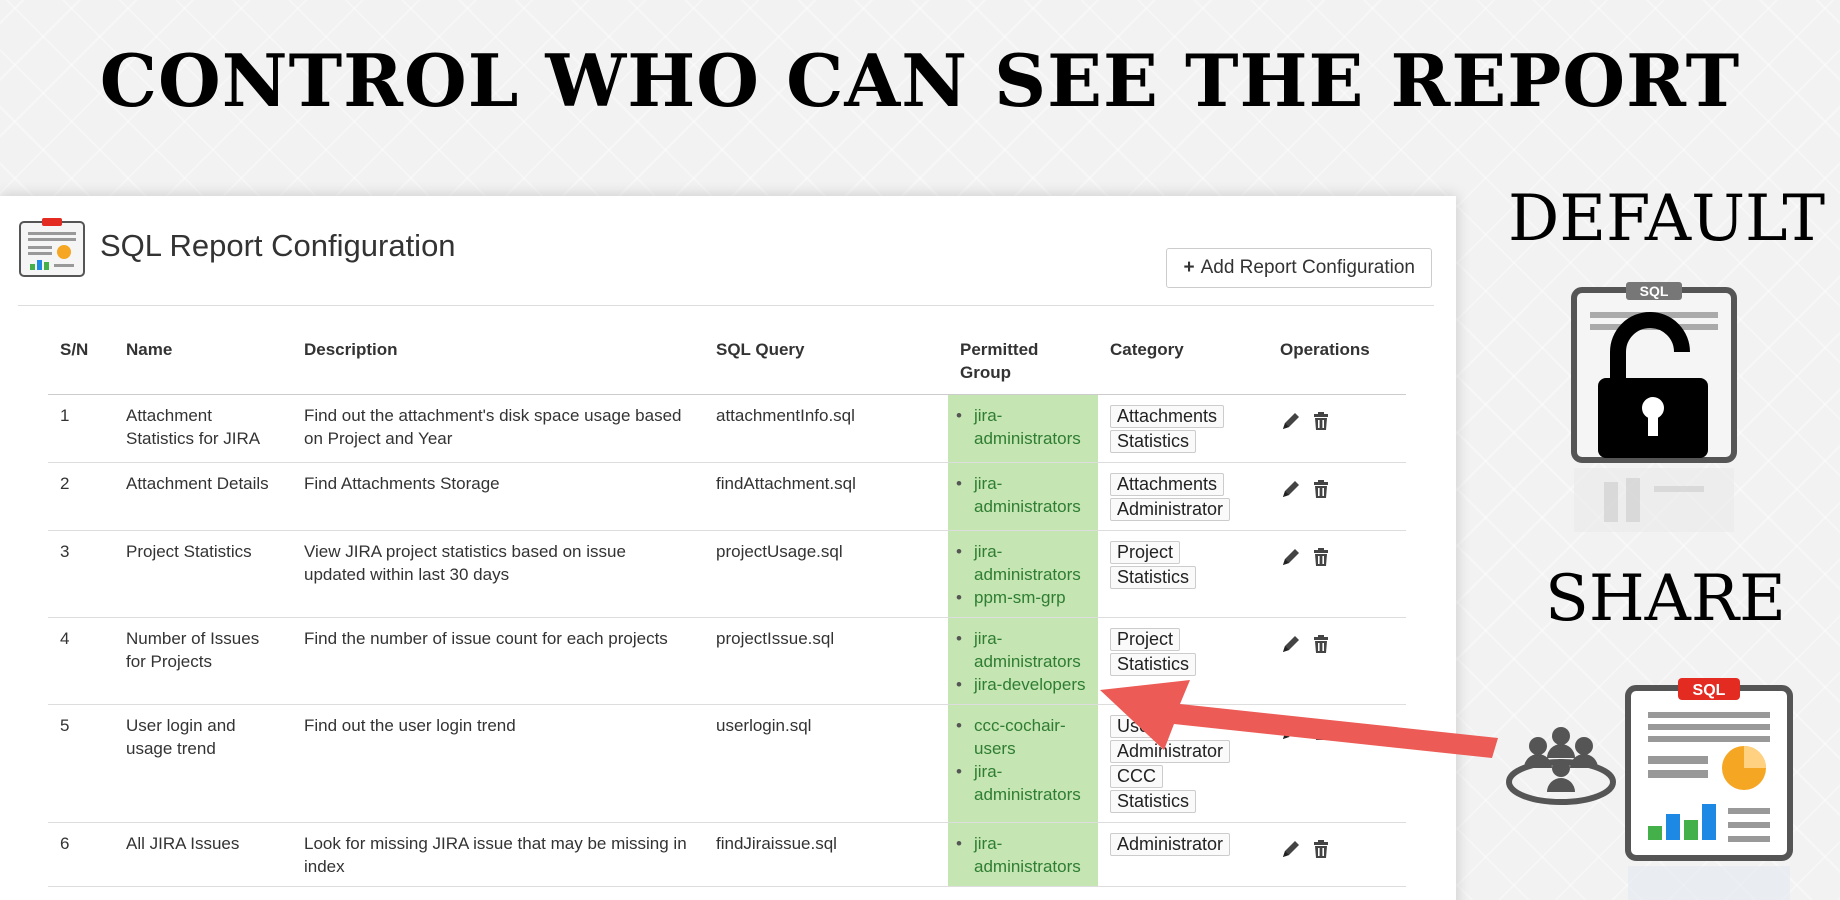 This screenshot has height=900, width=1840. What do you see at coordinates (920, 80) in the screenshot?
I see `headline: CONTROL WHO CAN SEE THE REPORT` at bounding box center [920, 80].